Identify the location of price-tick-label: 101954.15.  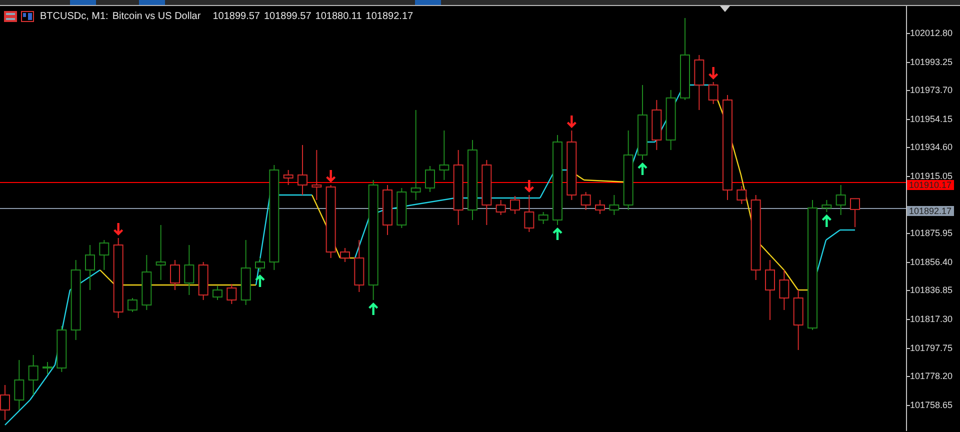
(931, 119).